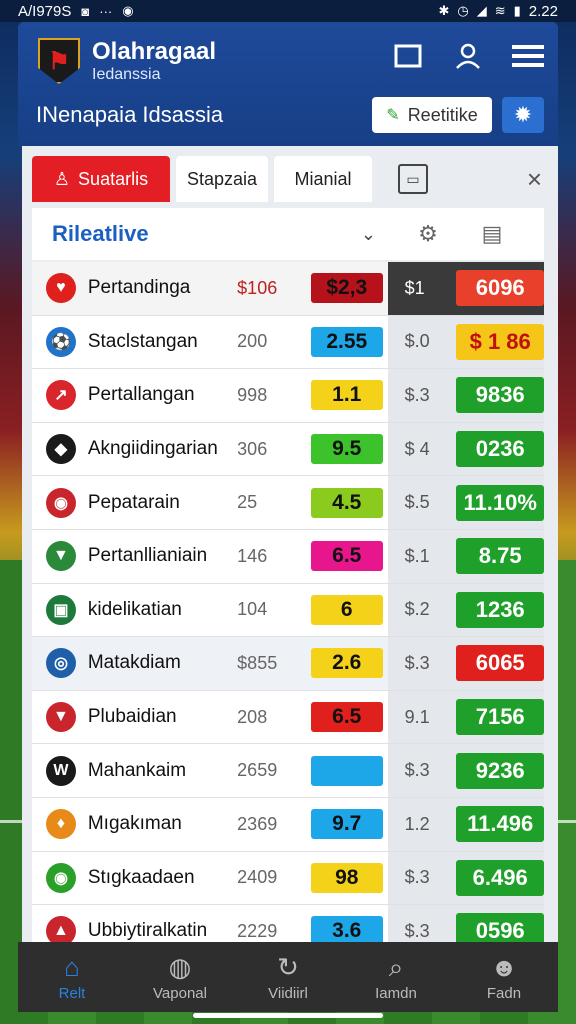 This screenshot has width=576, height=1024. What do you see at coordinates (408, 56) in the screenshot?
I see `window-icon` at bounding box center [408, 56].